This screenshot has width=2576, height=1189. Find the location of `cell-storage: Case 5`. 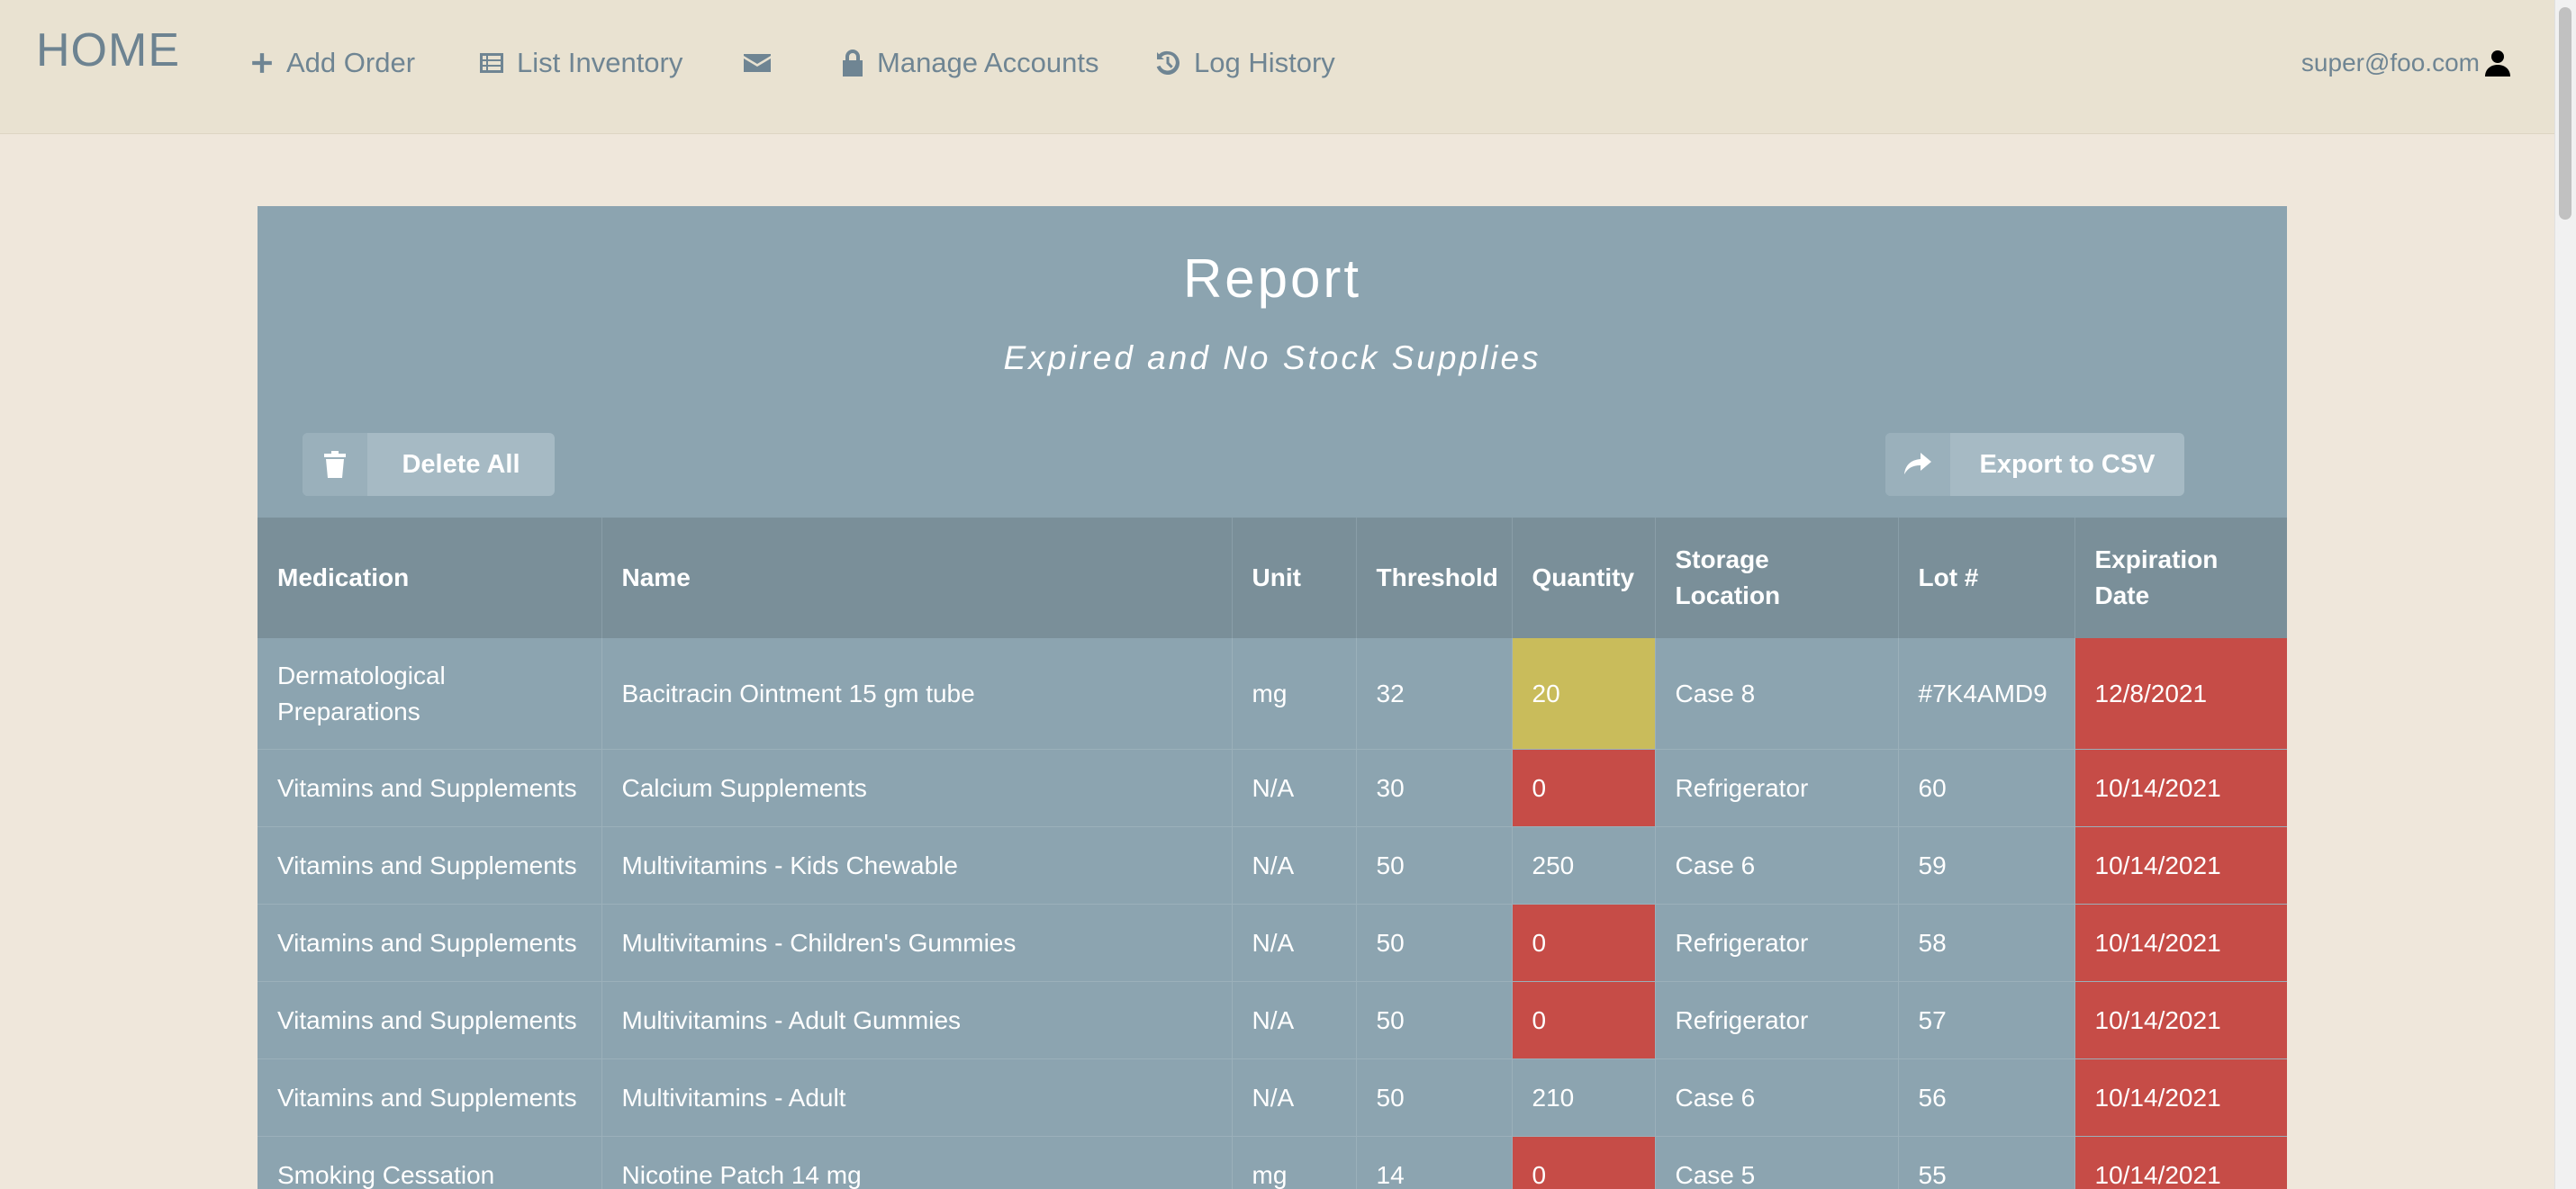

cell-storage: Case 5 is located at coordinates (1777, 1162).